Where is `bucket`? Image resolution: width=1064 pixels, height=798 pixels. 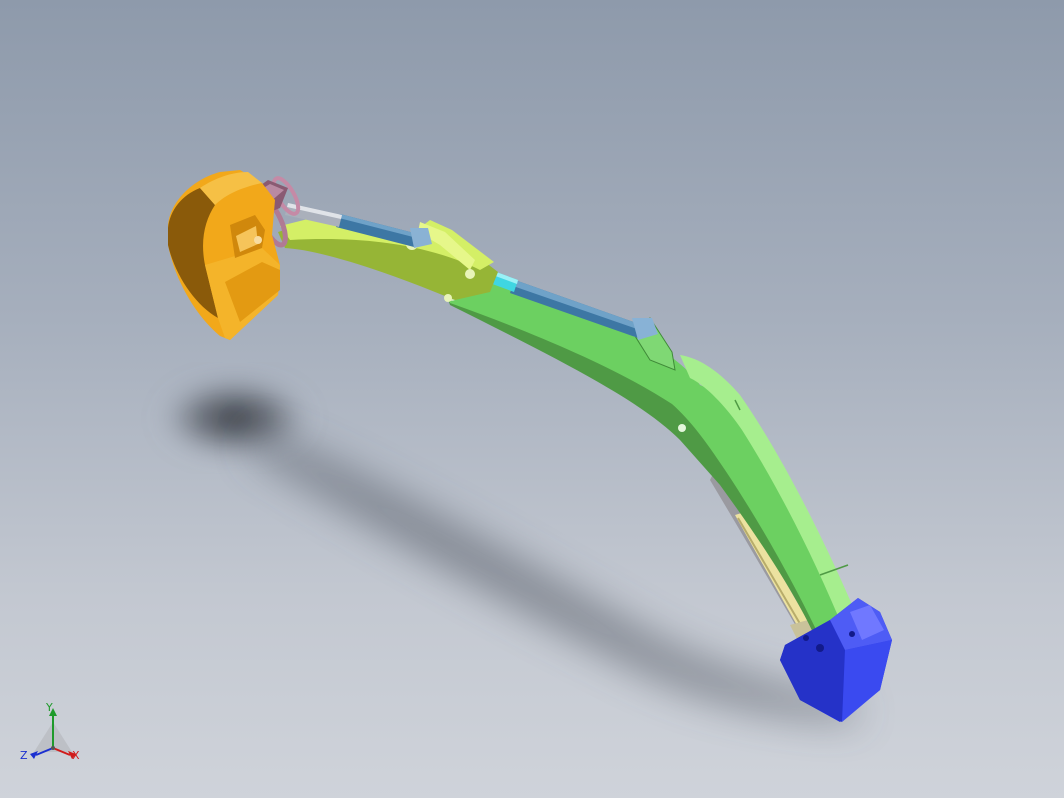
bucket is located at coordinates (224, 255).